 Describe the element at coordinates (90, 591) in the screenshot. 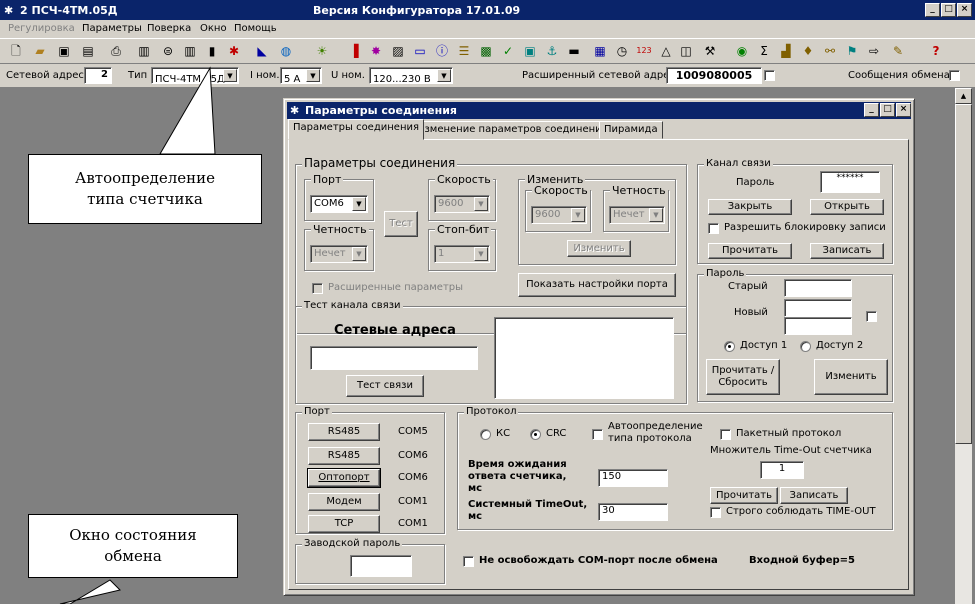

I see `callout-exchange-pointer` at that location.